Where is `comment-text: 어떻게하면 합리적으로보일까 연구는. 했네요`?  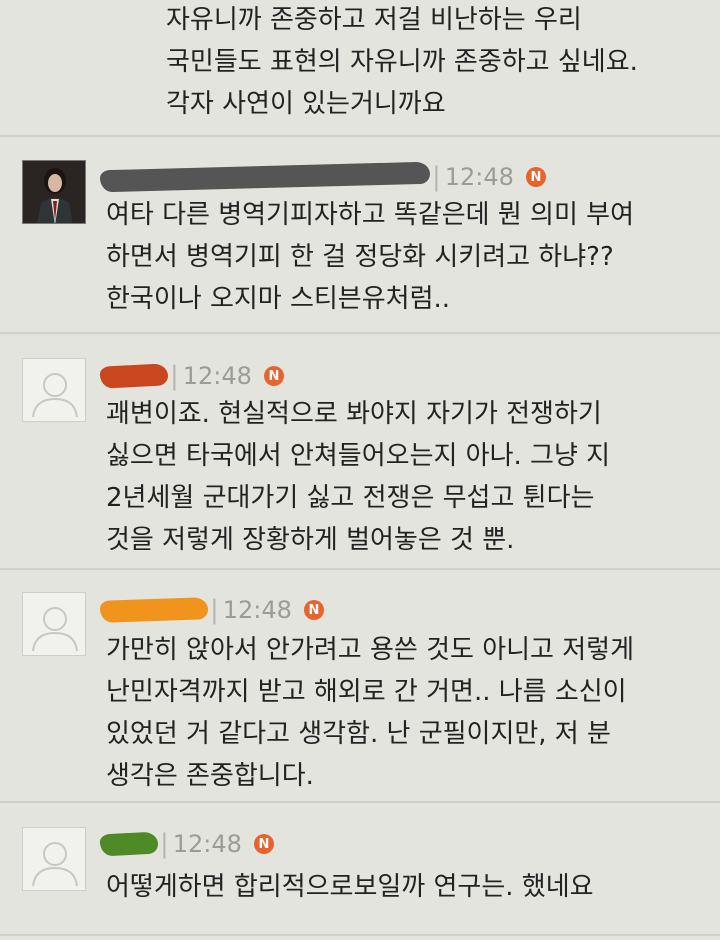 comment-text: 어떻게하면 합리적으로보일까 연구는. 했네요 is located at coordinates (404, 887).